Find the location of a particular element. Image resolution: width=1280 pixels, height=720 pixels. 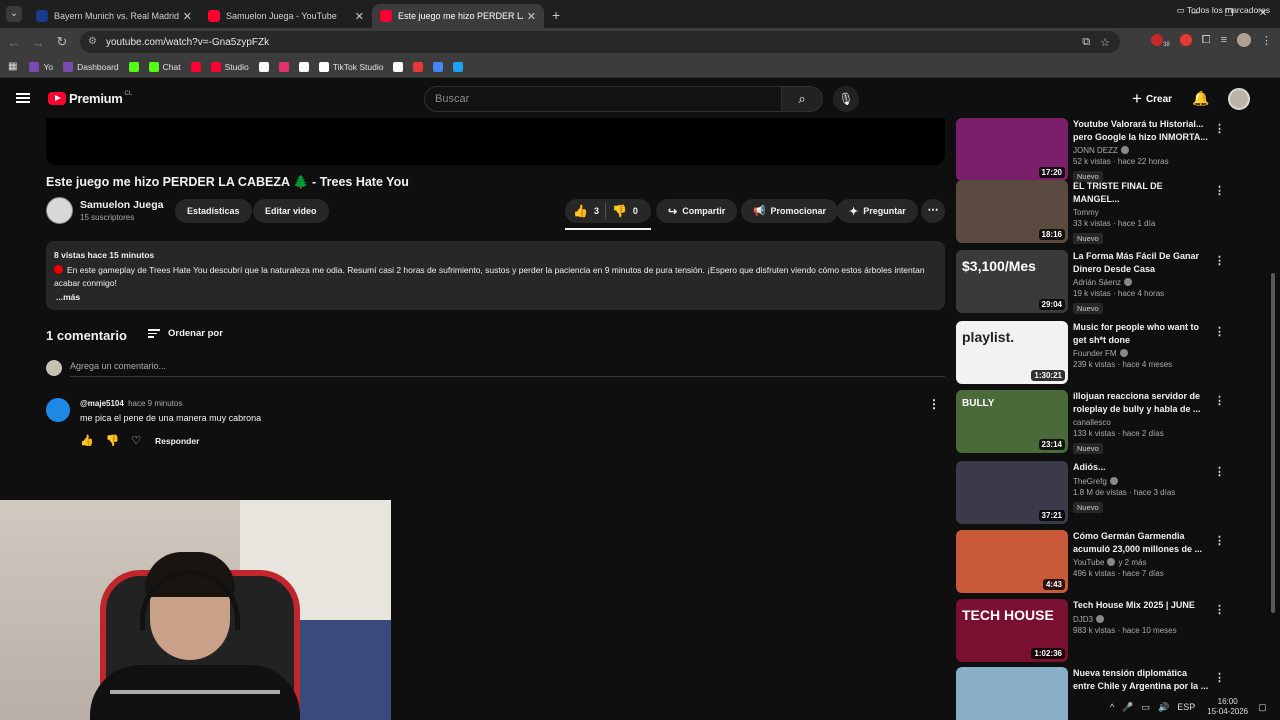

voice-search-button: 🎙 is located at coordinates (846, 99).